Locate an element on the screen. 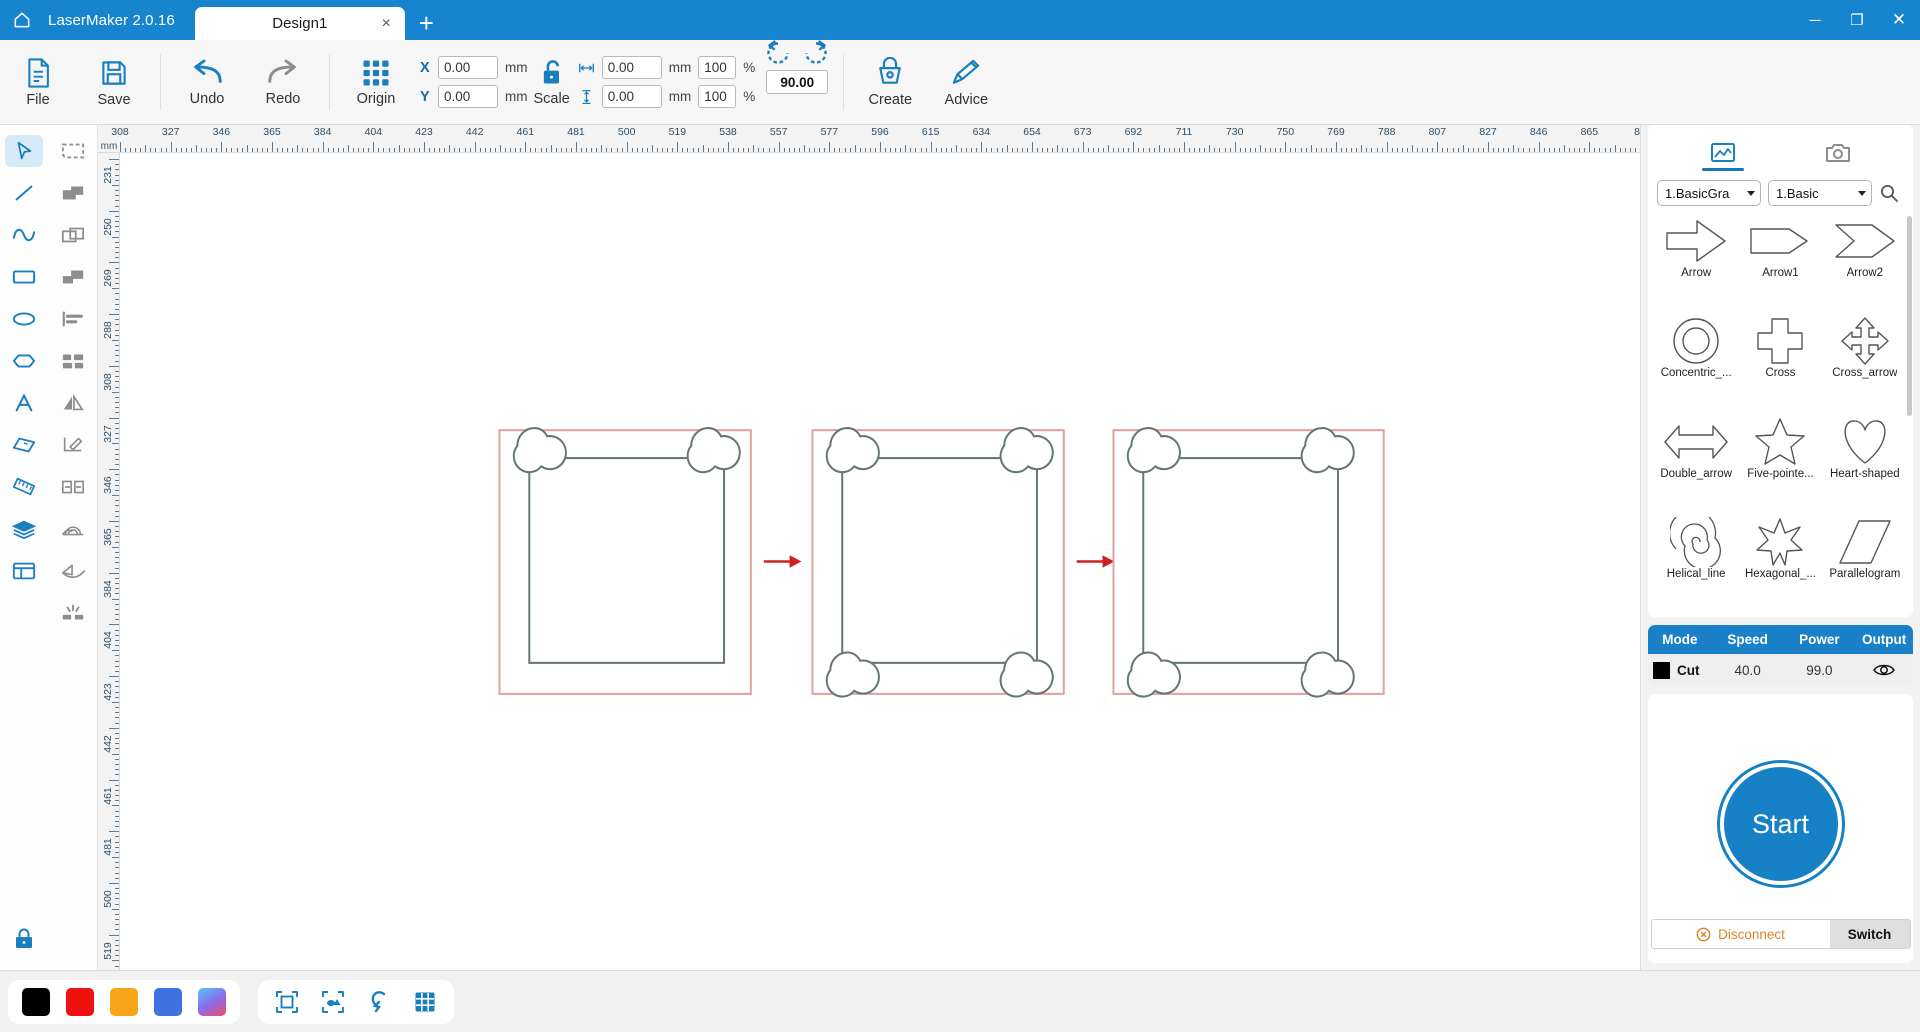 The width and height of the screenshot is (1920, 1032). home-icon is located at coordinates (22, 20).